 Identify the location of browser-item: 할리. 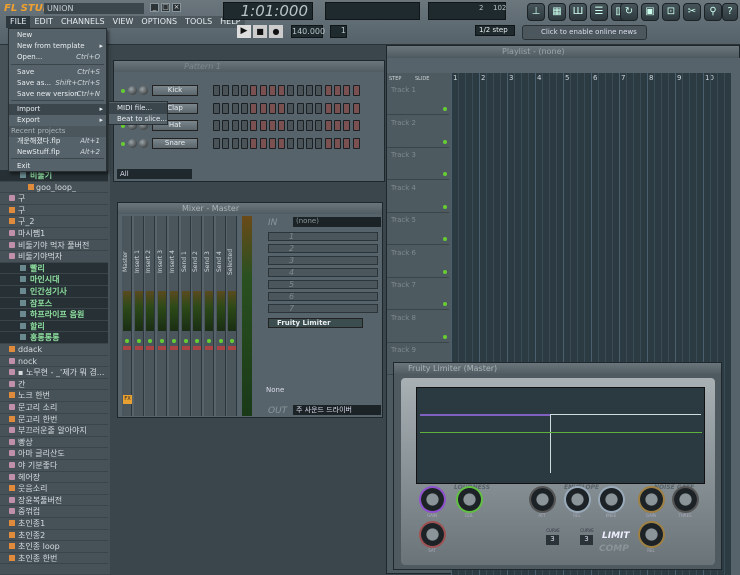
(54, 326).